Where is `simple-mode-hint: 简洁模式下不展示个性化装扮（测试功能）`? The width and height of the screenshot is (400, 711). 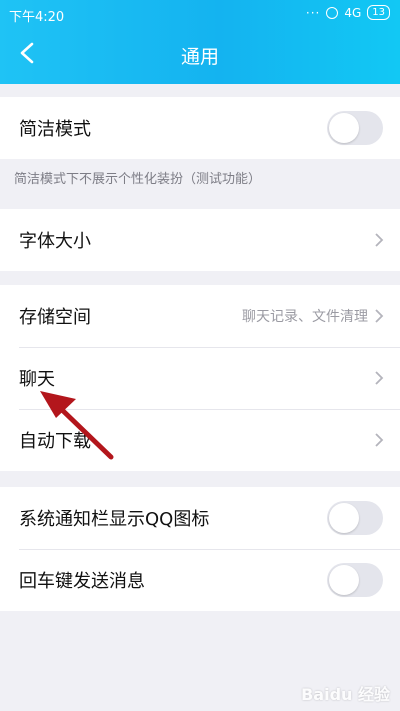 simple-mode-hint: 简洁模式下不展示个性化装扮（测试功能） is located at coordinates (138, 179).